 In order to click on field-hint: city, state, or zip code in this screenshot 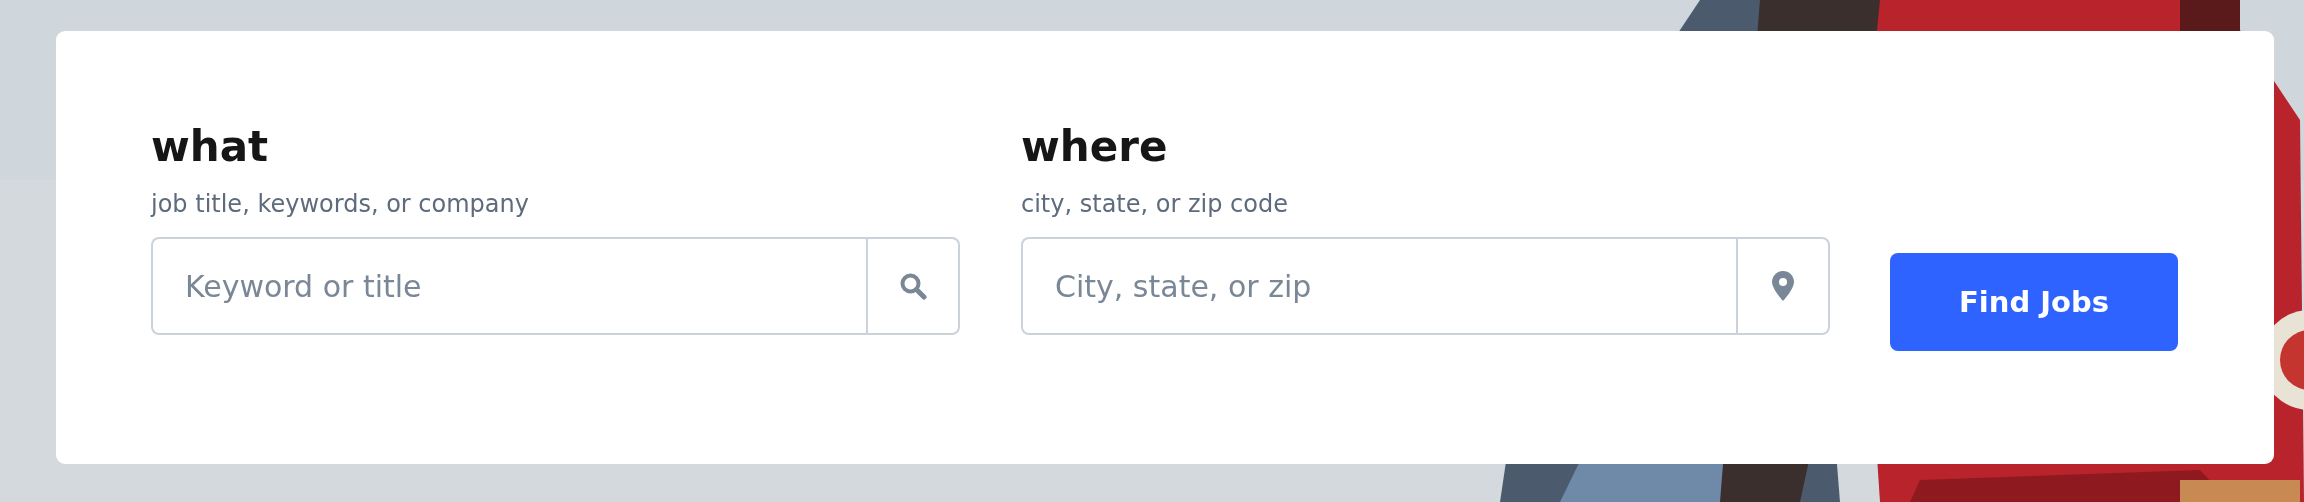, I will do `click(1155, 204)`.